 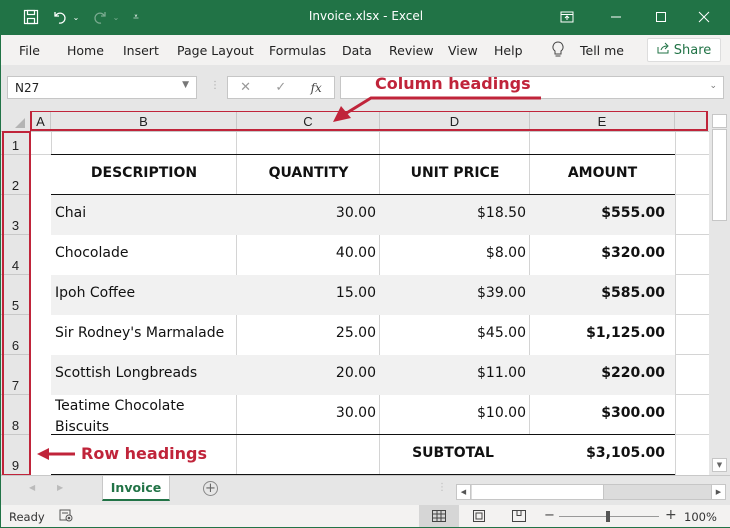 I want to click on column-headings-label: Column headings, so click(x=453, y=83).